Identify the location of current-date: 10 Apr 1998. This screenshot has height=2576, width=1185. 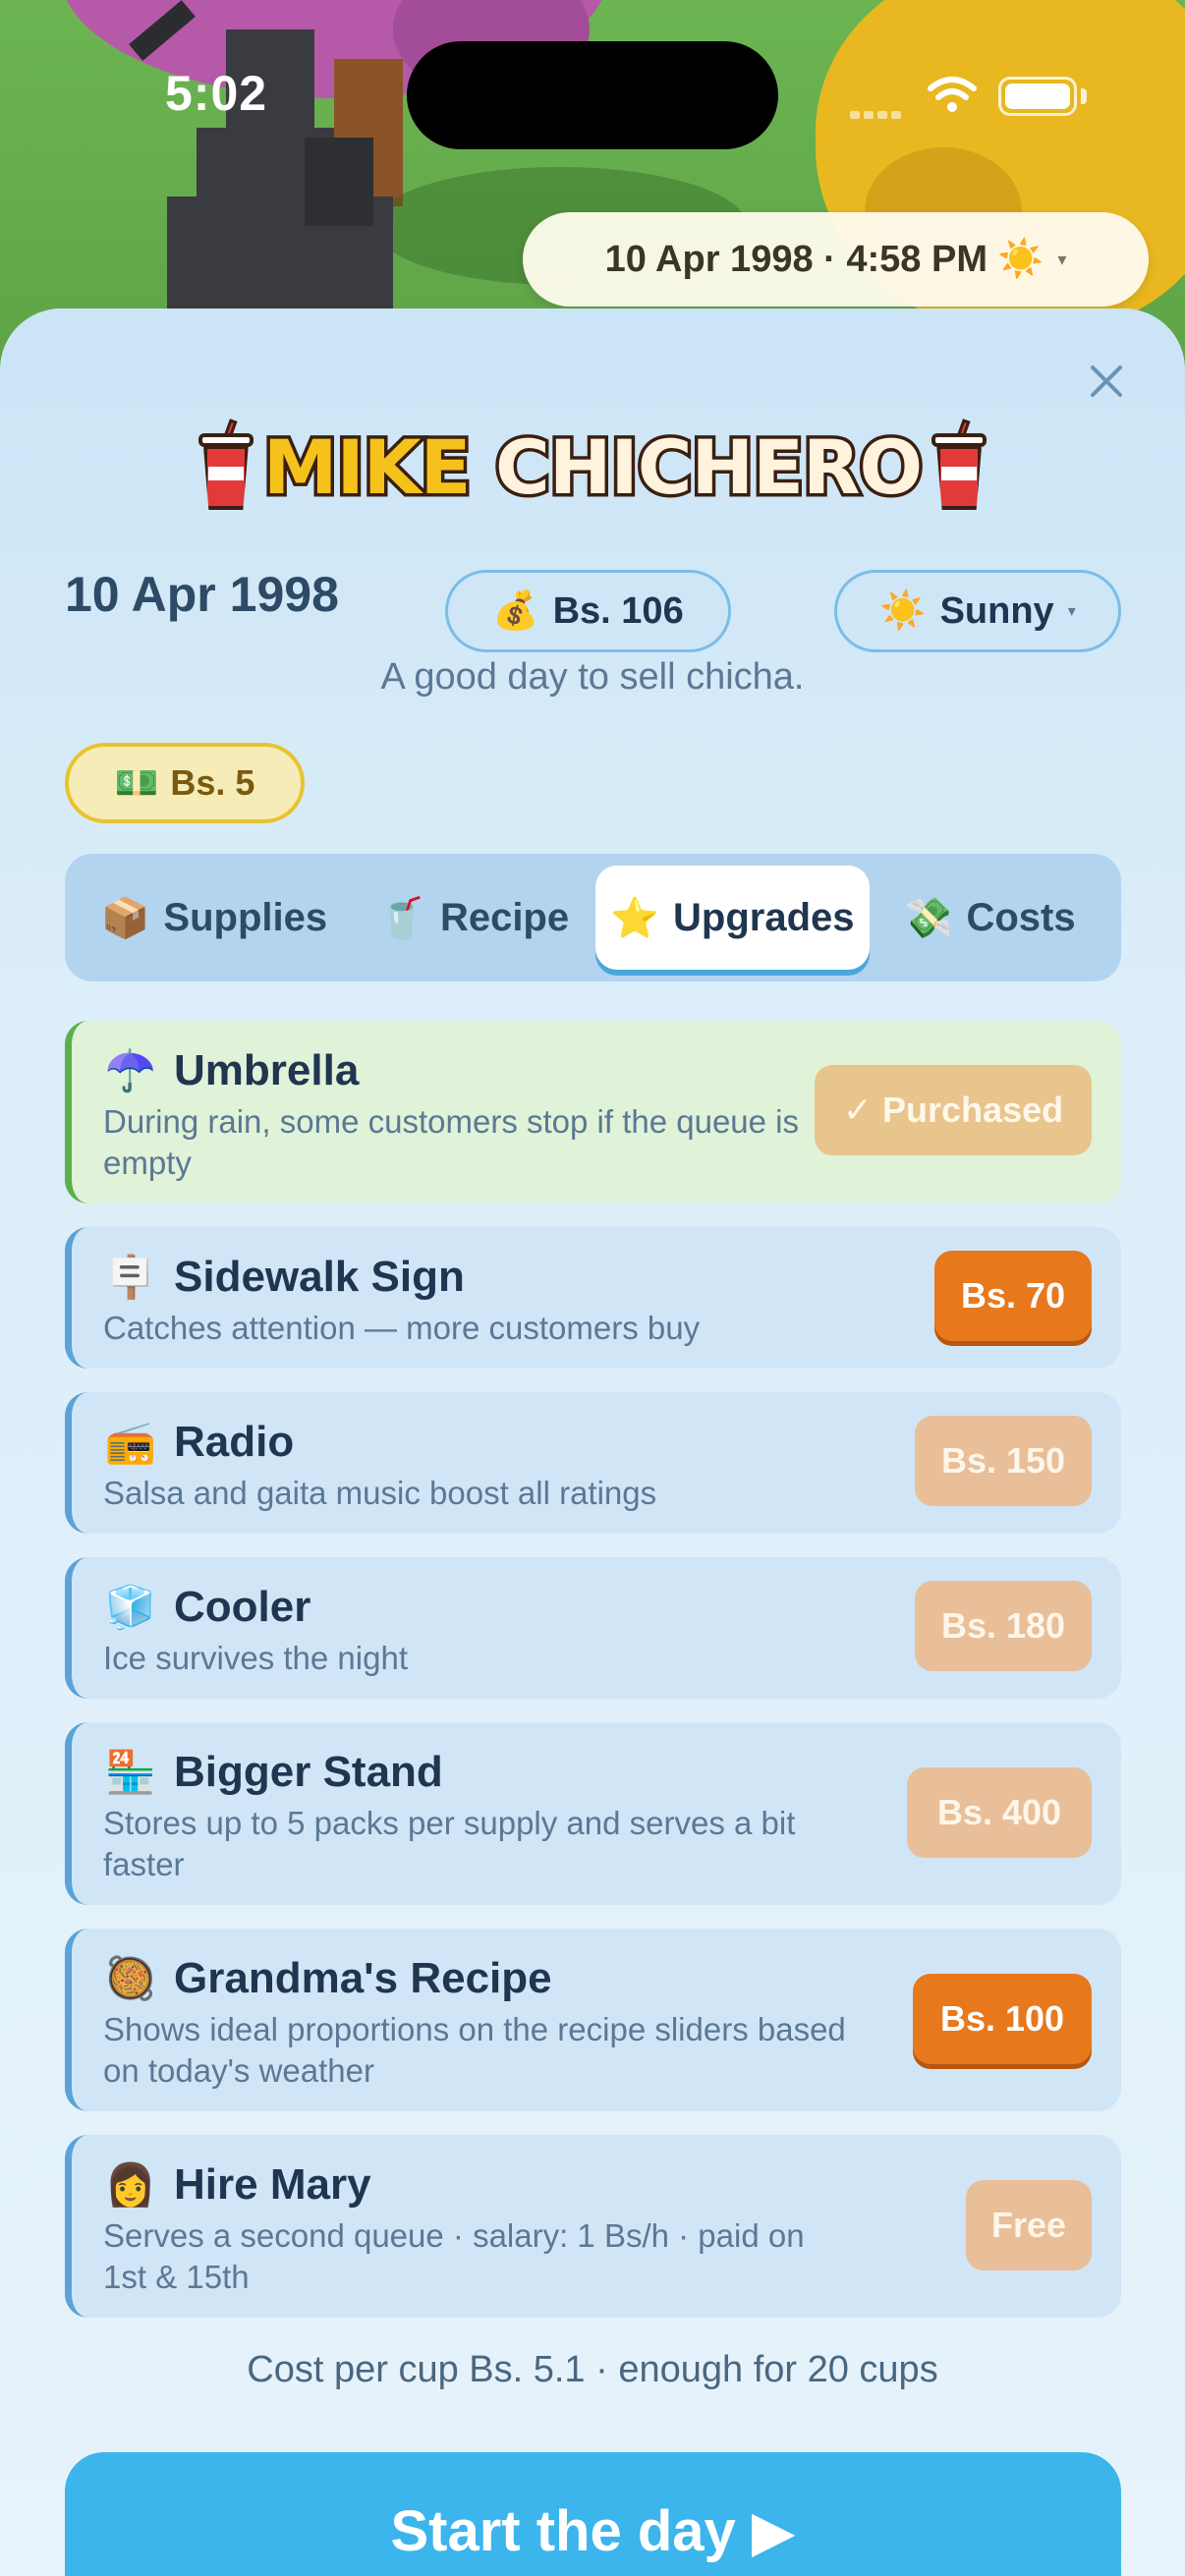
(202, 594).